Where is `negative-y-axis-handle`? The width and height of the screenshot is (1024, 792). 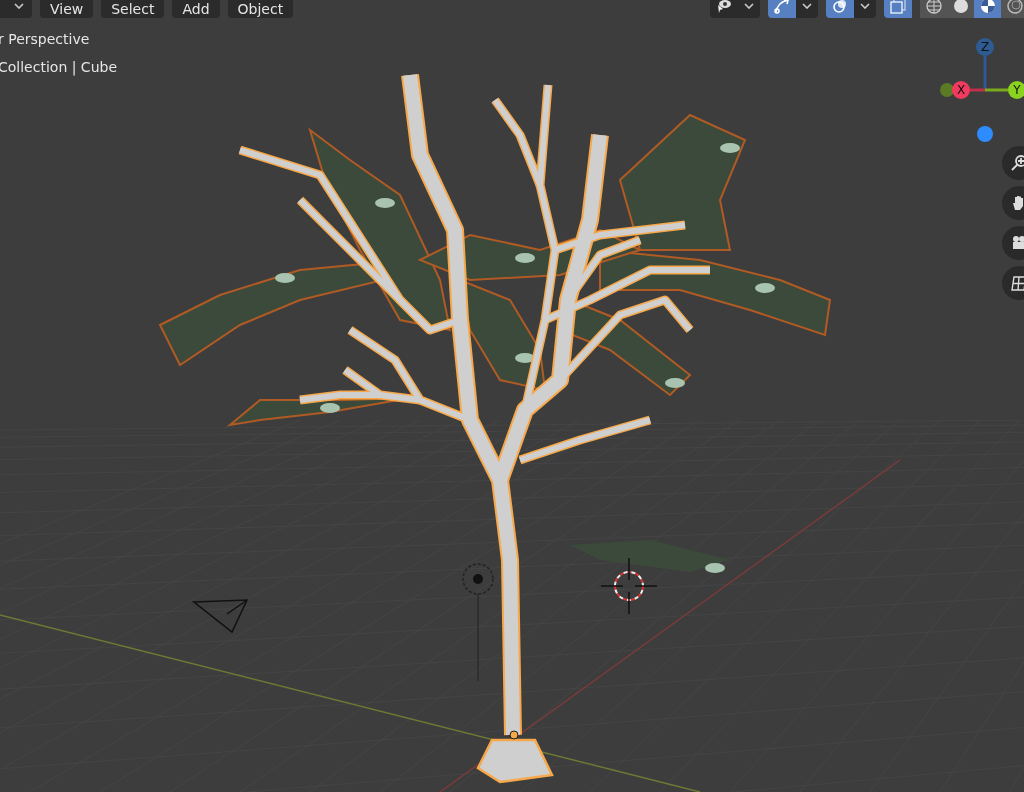
negative-y-axis-handle is located at coordinates (947, 90).